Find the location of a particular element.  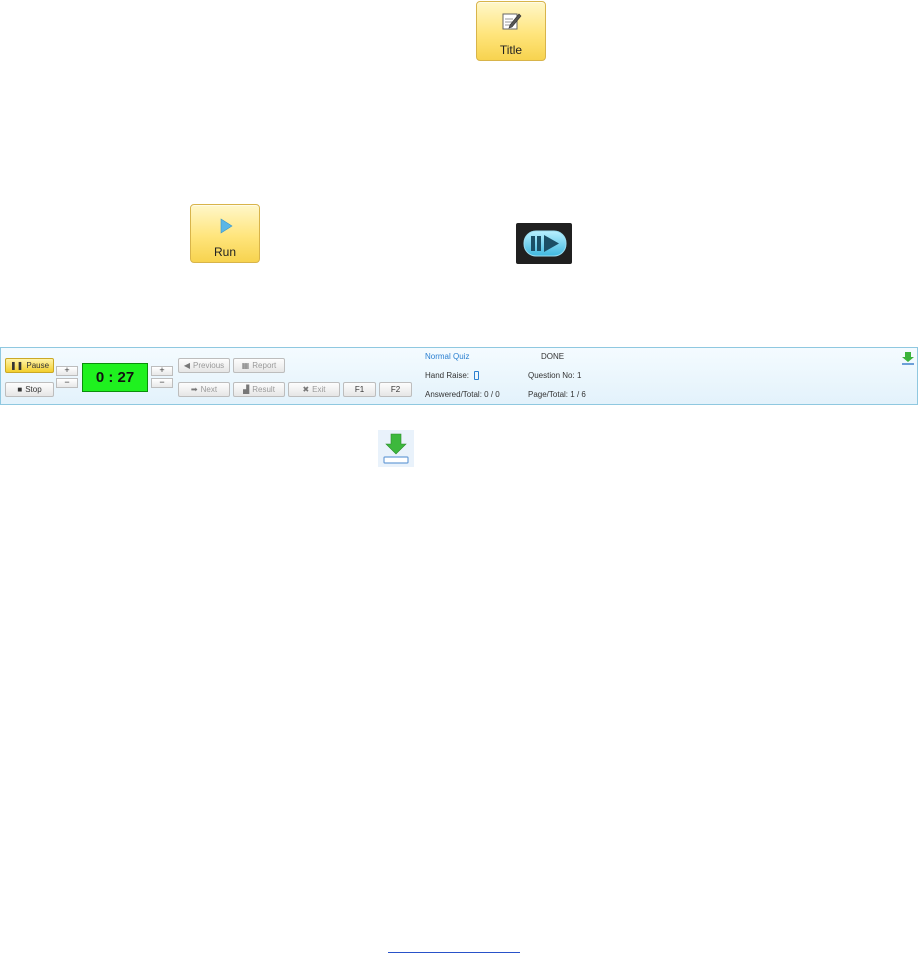

question-no-label: Question No: is located at coordinates (551, 375).